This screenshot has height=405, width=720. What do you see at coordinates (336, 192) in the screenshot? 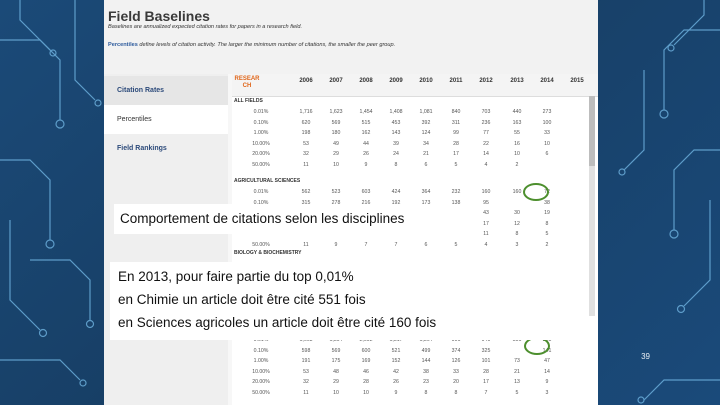
I see `value-cell: 523` at bounding box center [336, 192].